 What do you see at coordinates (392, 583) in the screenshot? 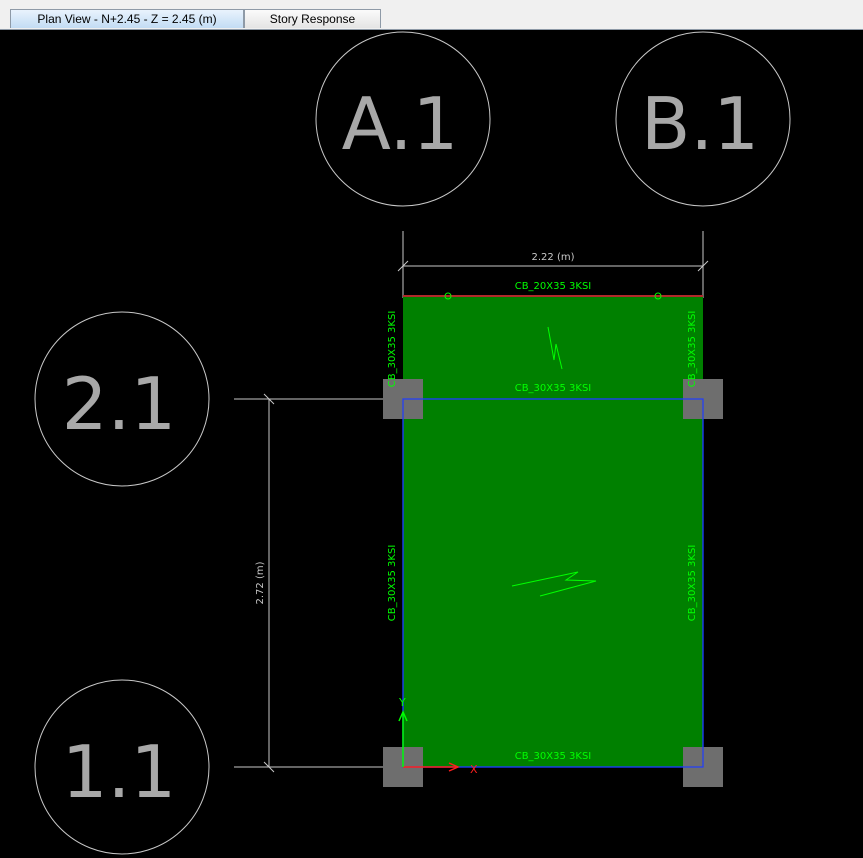
I see `beam-label-left-lower: CB_30X35 3KSI` at bounding box center [392, 583].